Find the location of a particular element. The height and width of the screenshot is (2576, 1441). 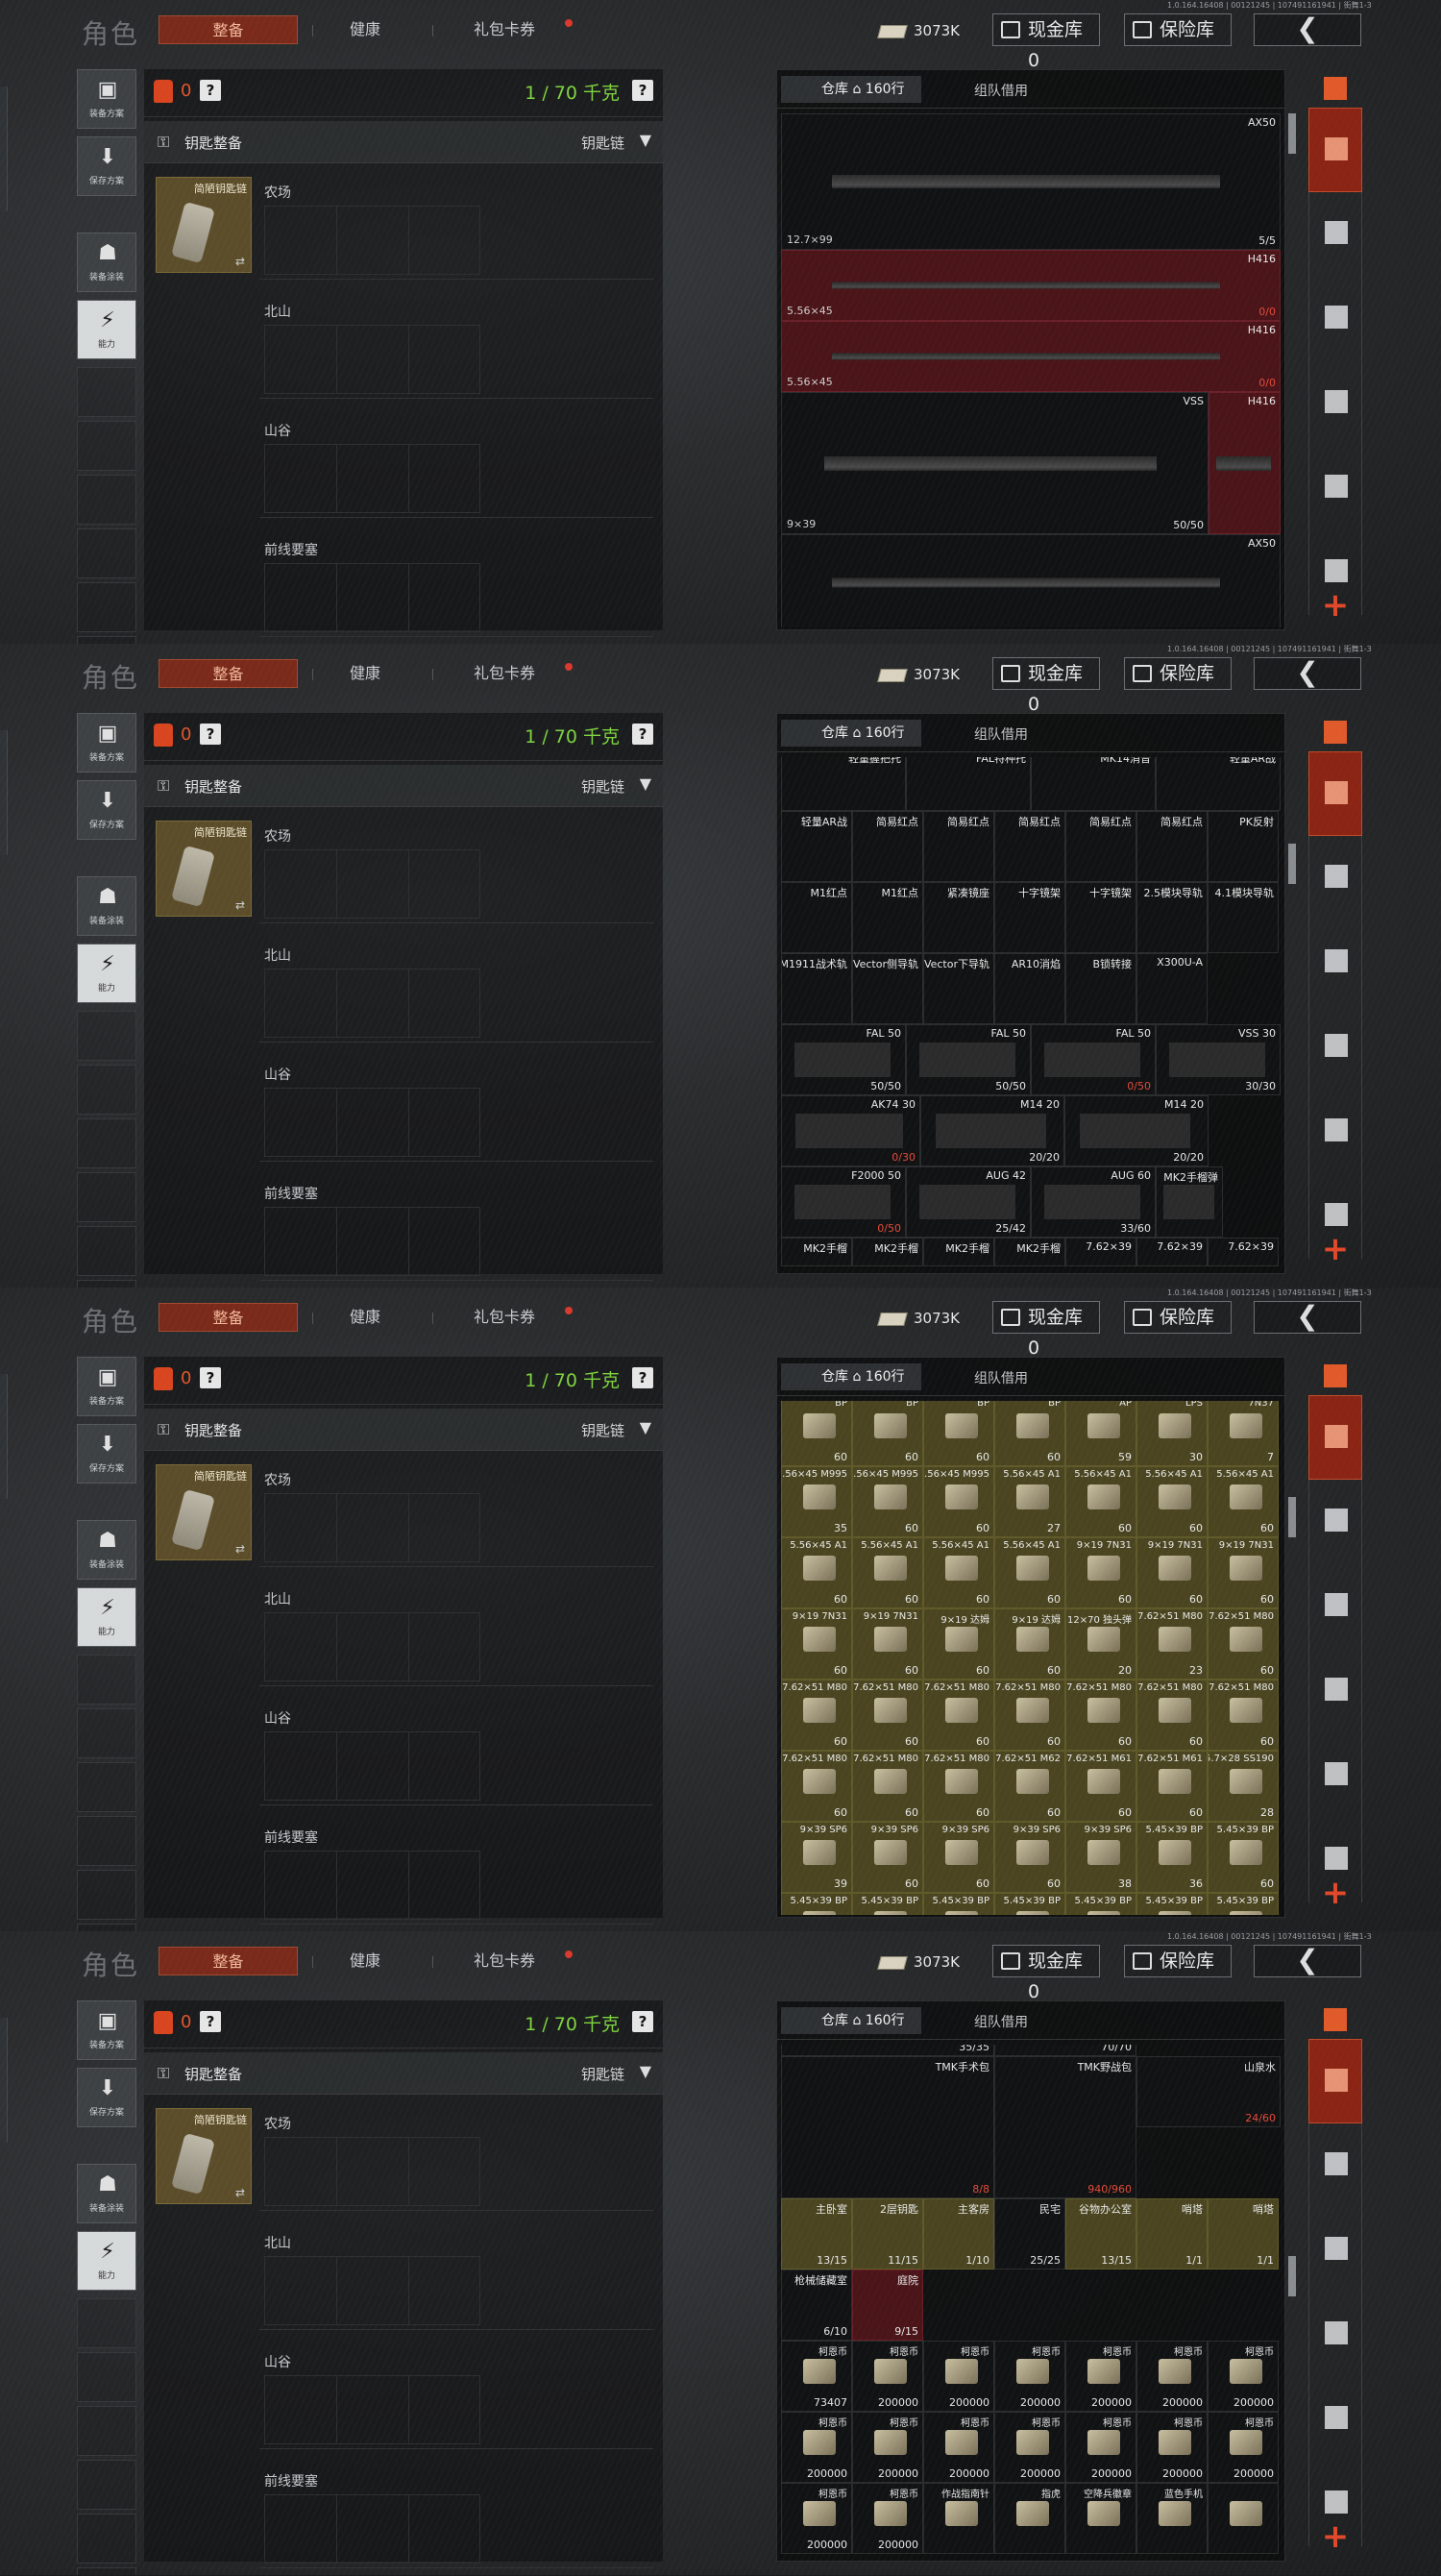

inventory-item: 9×39 SP6 60 is located at coordinates (958, 1857).